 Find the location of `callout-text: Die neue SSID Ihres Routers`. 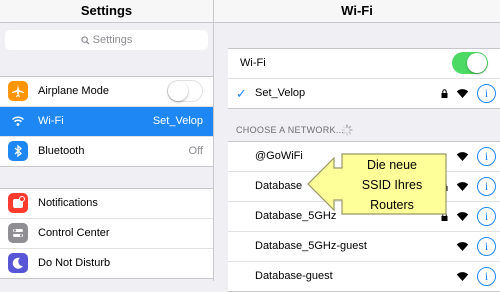

callout-text: Die neue SSID Ihres Routers is located at coordinates (392, 185).